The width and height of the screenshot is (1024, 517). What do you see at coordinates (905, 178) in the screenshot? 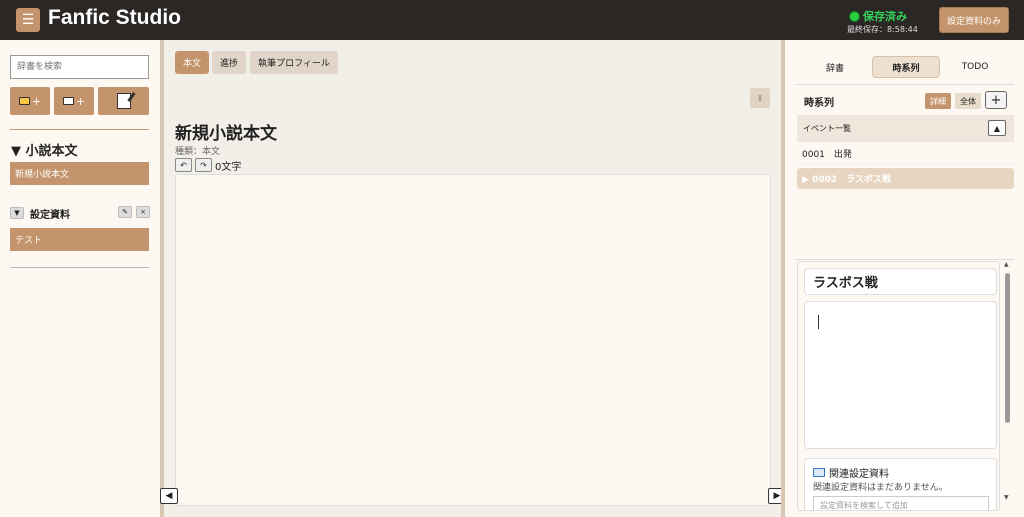
I see `event-item-selected: ▶ 0002 ラスボス戦` at bounding box center [905, 178].